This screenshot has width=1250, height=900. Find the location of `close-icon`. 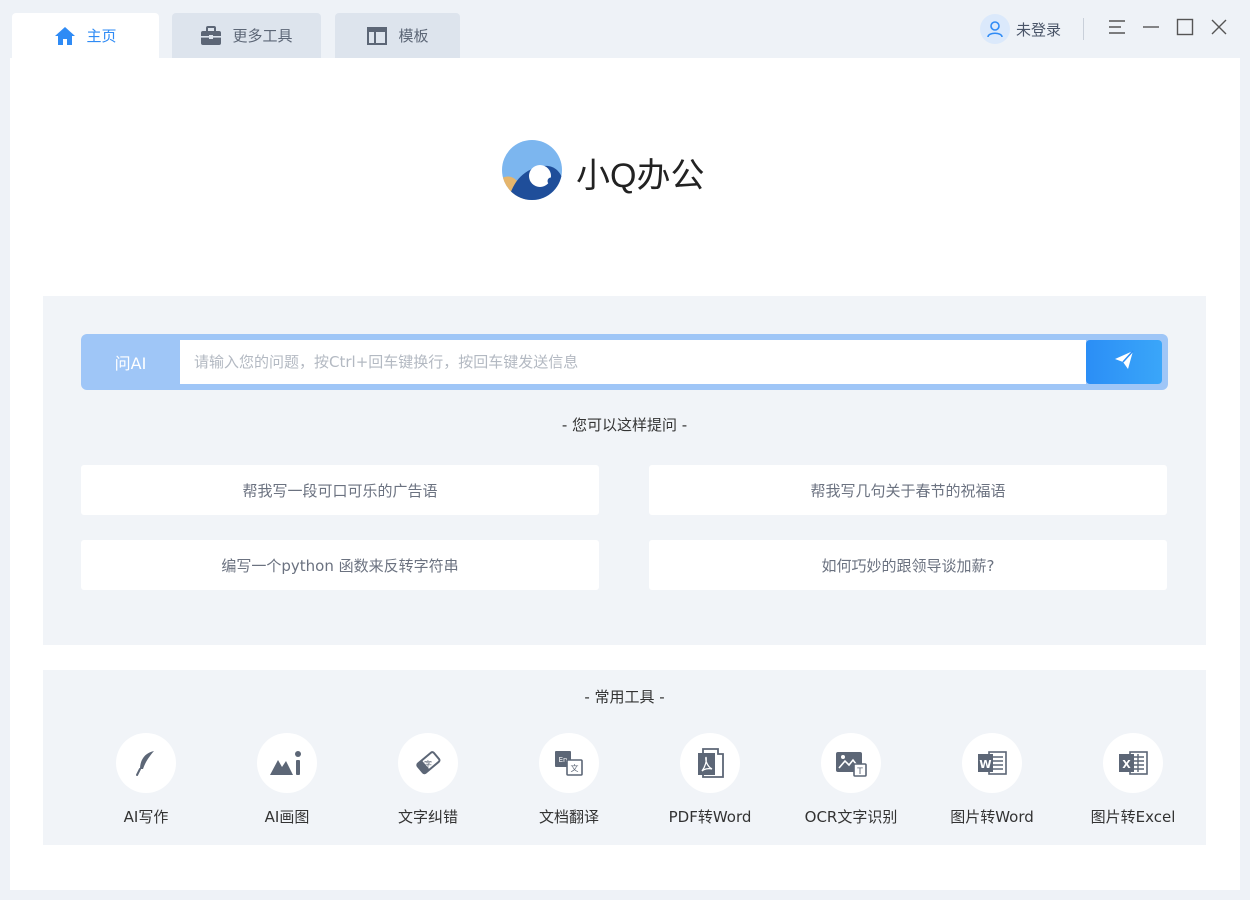

close-icon is located at coordinates (1219, 29).